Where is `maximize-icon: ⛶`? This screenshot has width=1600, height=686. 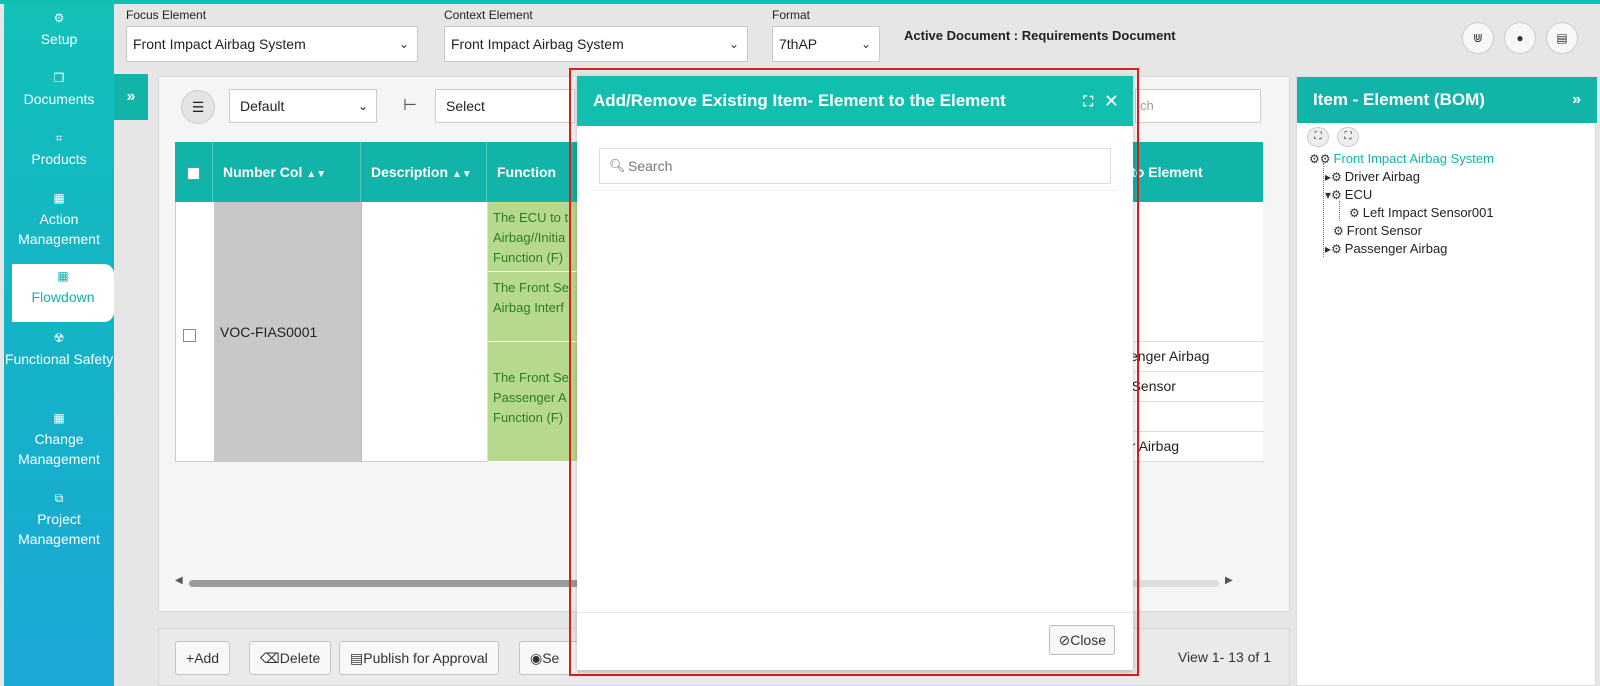
maximize-icon: ⛶ is located at coordinates (1088, 101).